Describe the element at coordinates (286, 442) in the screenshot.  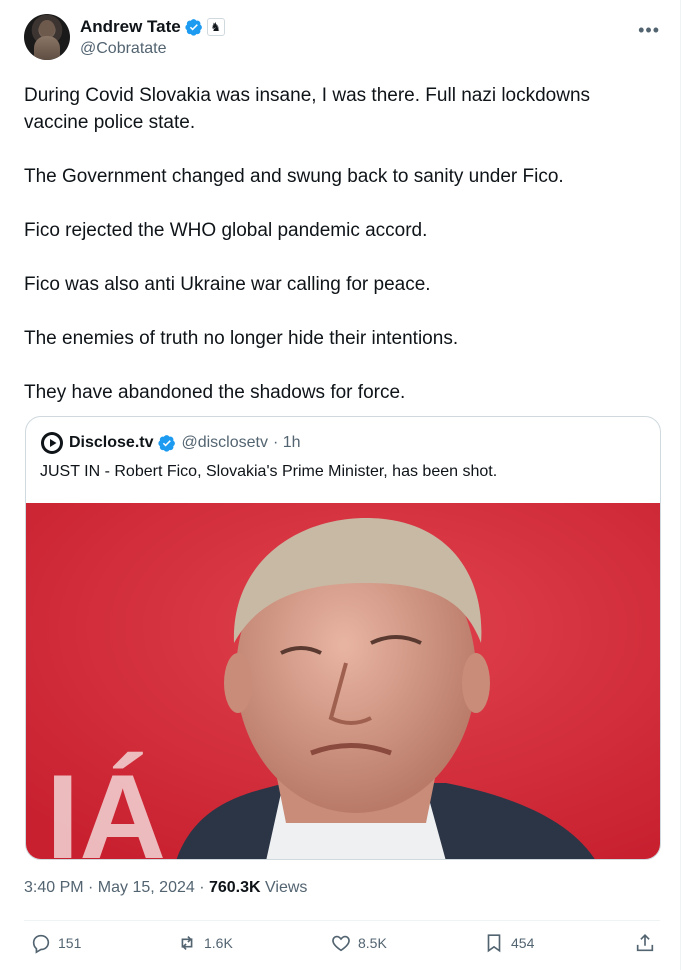
I see `quoted-tweet-time: · 1h` at that location.